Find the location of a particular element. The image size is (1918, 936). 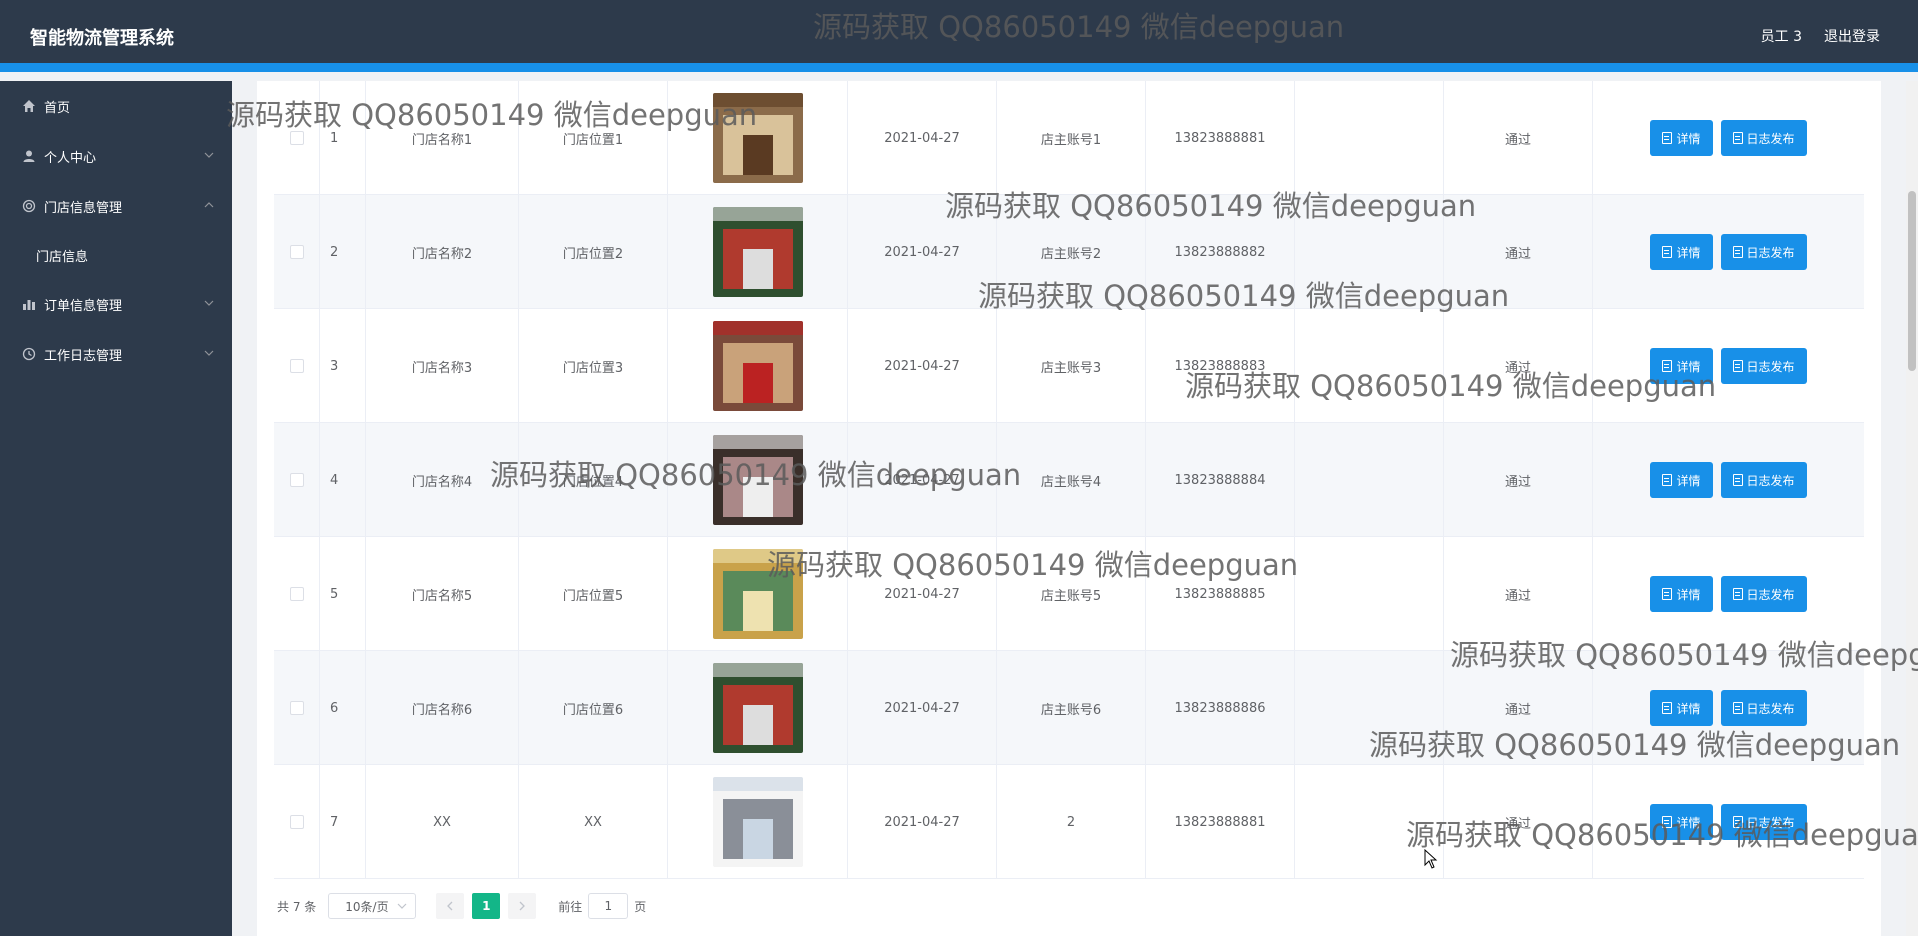

sidebar-item-label: 工作日志管理 is located at coordinates (83, 356).